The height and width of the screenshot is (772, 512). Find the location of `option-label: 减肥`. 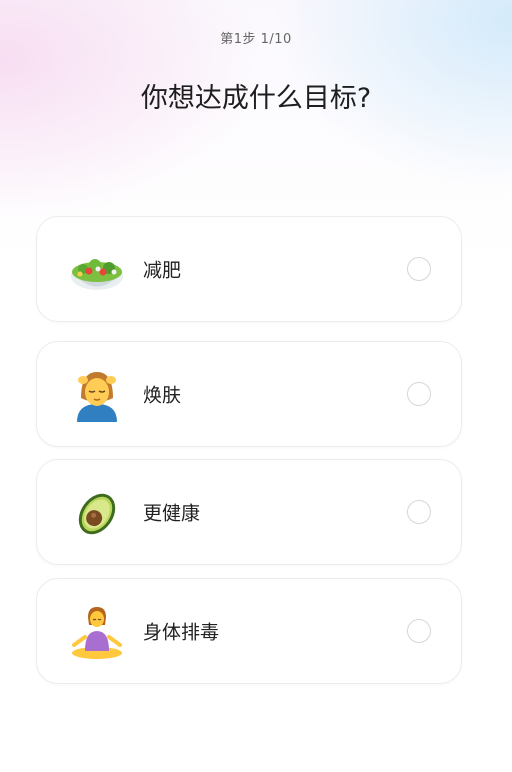

option-label: 减肥 is located at coordinates (162, 270).